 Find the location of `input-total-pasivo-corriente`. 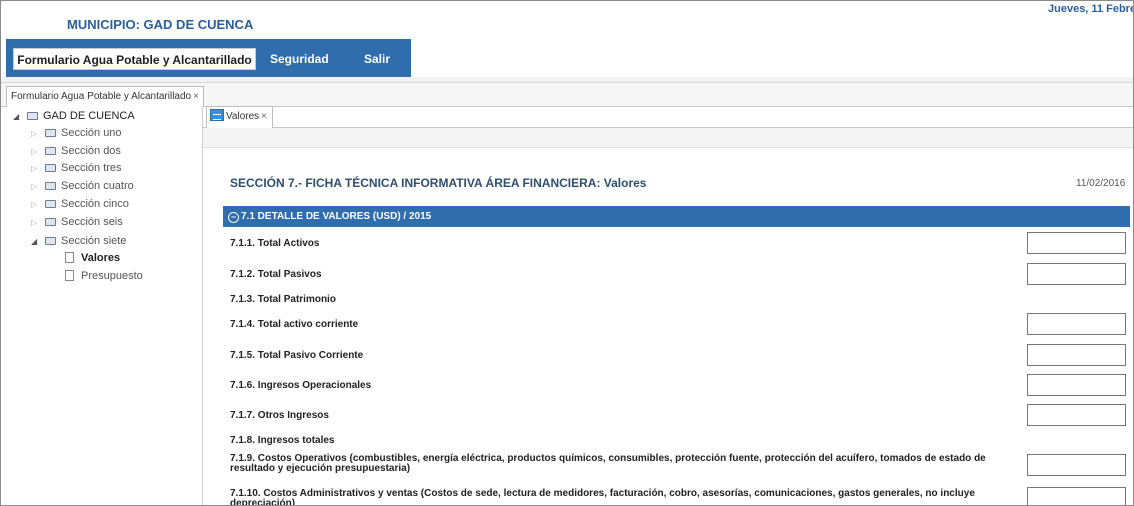

input-total-pasivo-corriente is located at coordinates (1076, 355).